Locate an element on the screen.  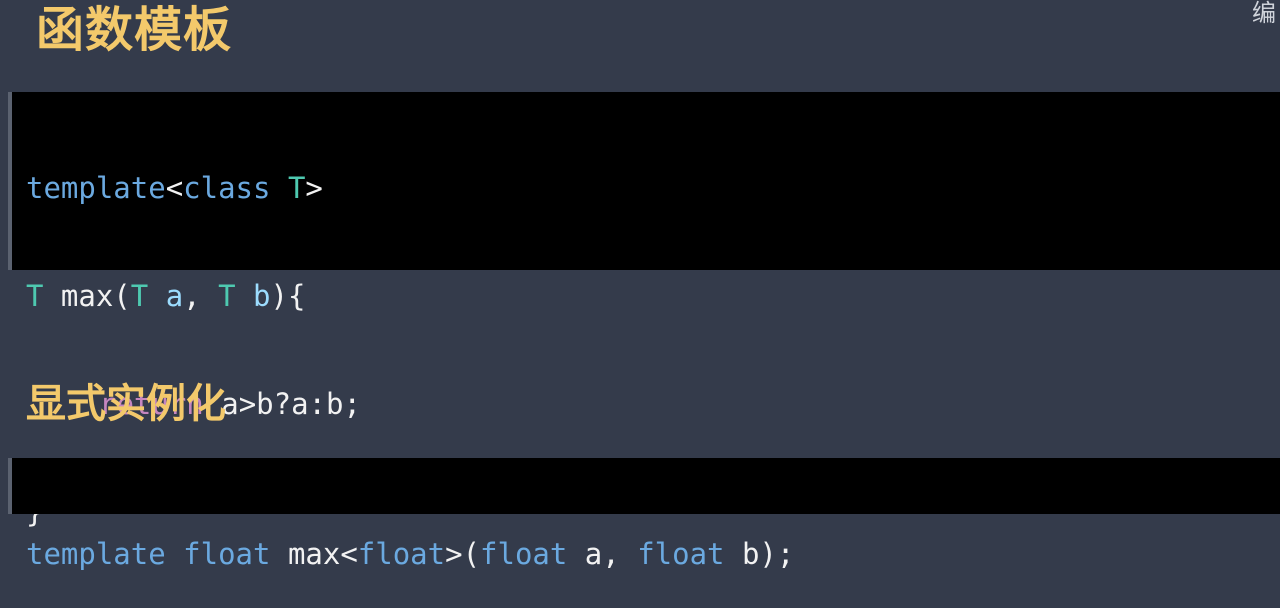
return-expression: a>b?a:b; is located at coordinates (291, 404).